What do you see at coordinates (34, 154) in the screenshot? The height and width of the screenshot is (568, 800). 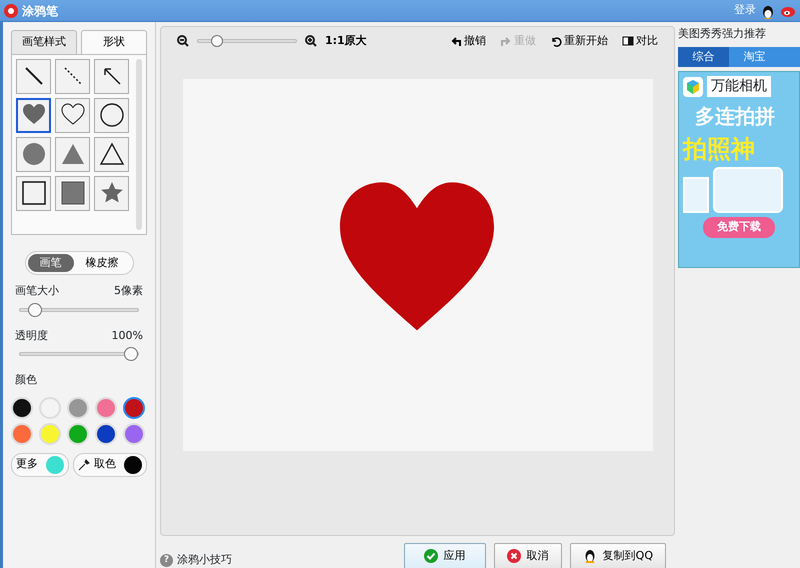 I see `circle-icon` at bounding box center [34, 154].